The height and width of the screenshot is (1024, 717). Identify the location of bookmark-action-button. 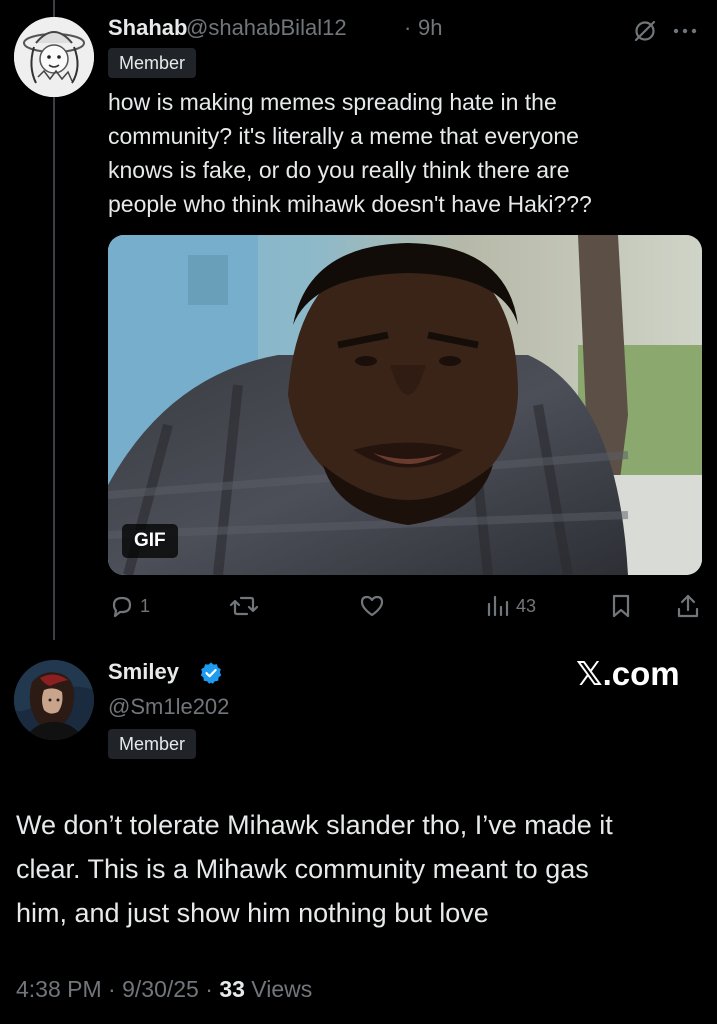
(621, 606).